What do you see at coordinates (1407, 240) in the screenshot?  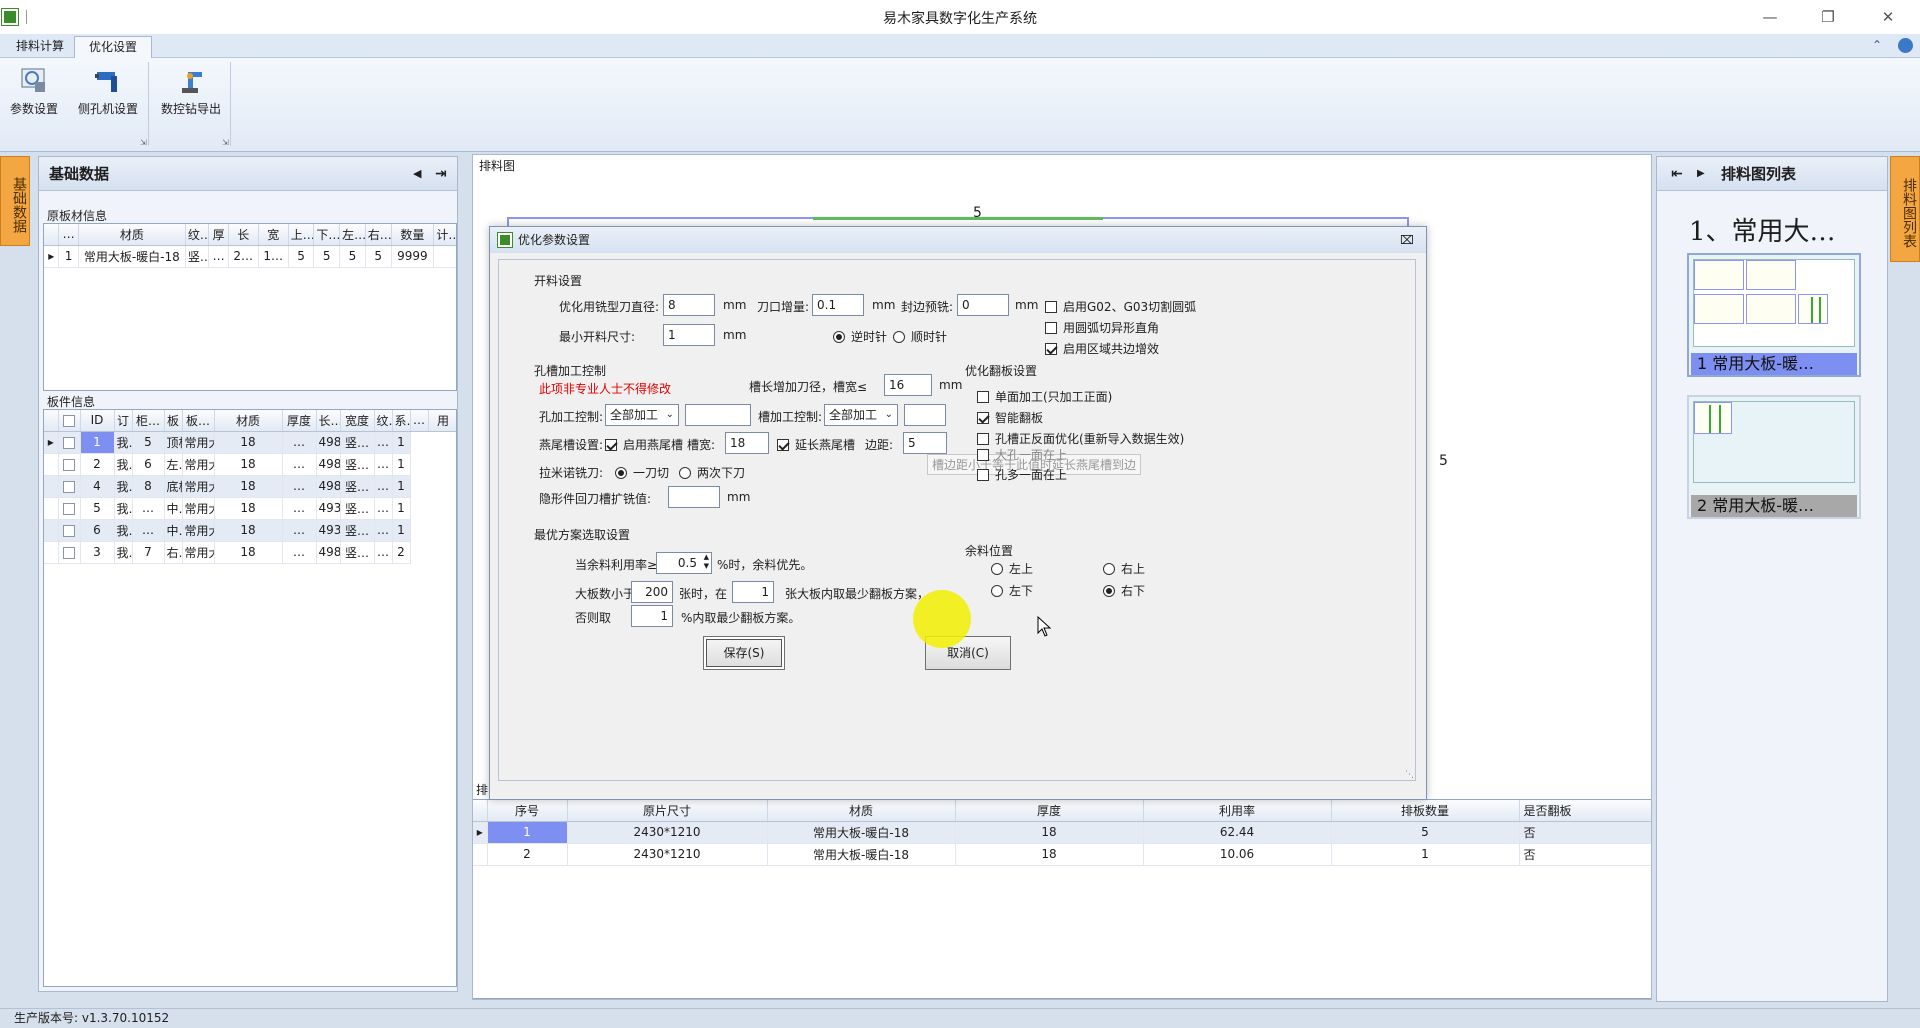 I see `dialog-close-icon: ⌧` at bounding box center [1407, 240].